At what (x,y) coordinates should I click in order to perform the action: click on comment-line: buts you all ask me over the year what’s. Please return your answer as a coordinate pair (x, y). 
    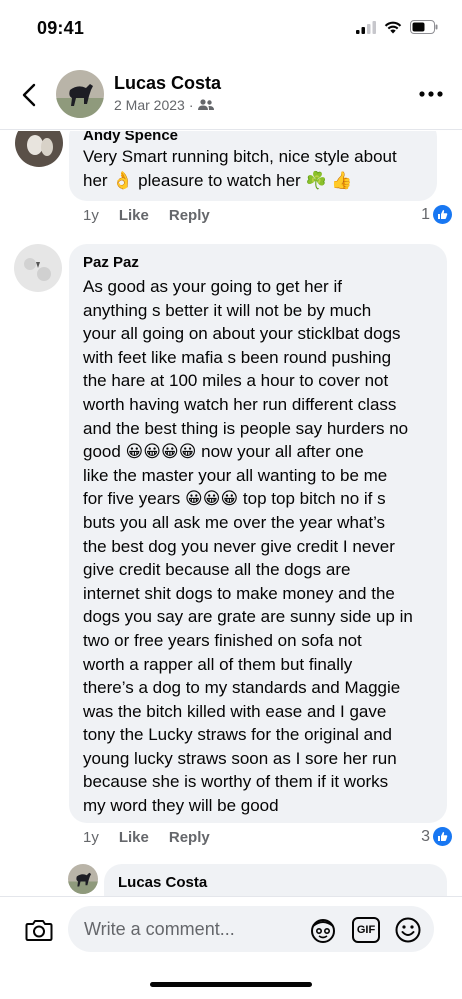
    Looking at the image, I should click on (234, 522).